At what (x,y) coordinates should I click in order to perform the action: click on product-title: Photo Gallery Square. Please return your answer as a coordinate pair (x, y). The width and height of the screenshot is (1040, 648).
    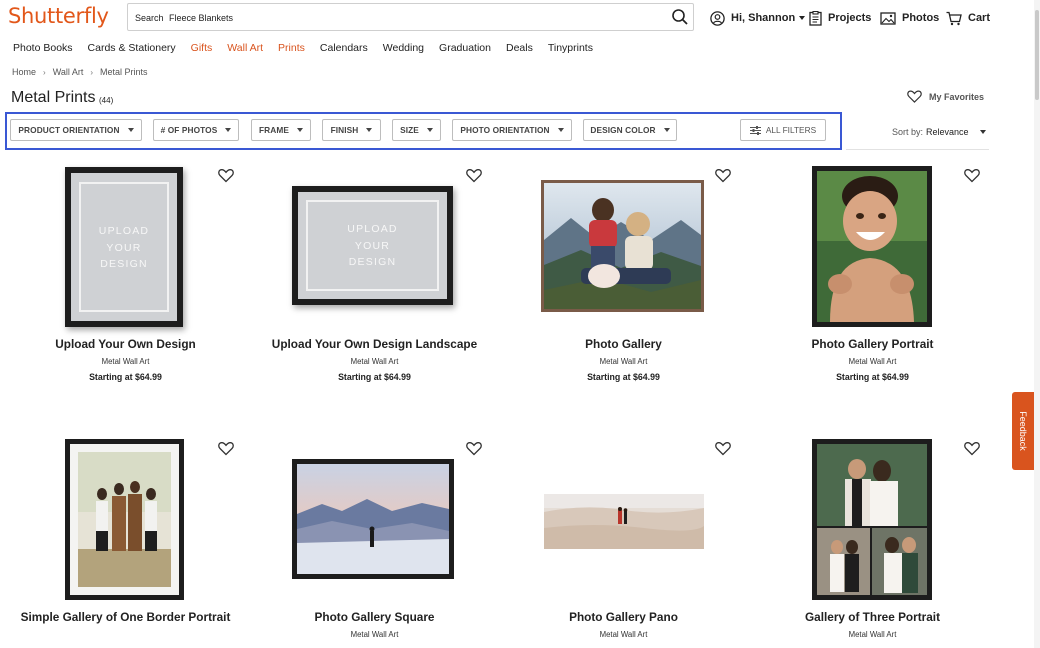
    Looking at the image, I should click on (374, 617).